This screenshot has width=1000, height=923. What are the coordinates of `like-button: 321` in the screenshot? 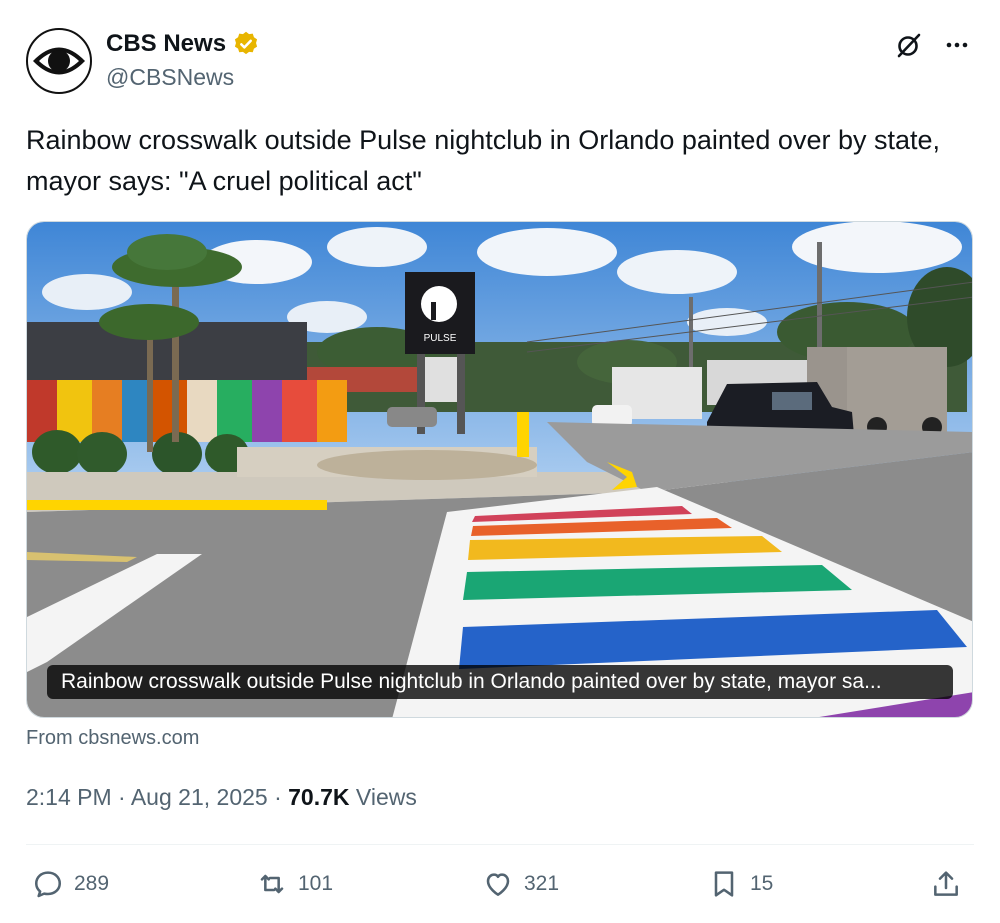 It's located at (520, 884).